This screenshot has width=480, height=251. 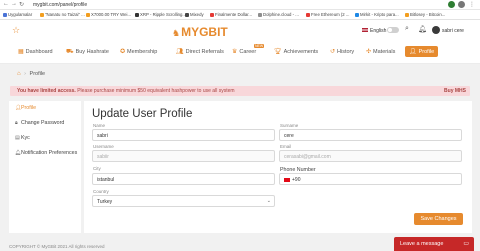 What do you see at coordinates (342, 51) in the screenshot?
I see `nav-item-history: ↺ History` at bounding box center [342, 51].